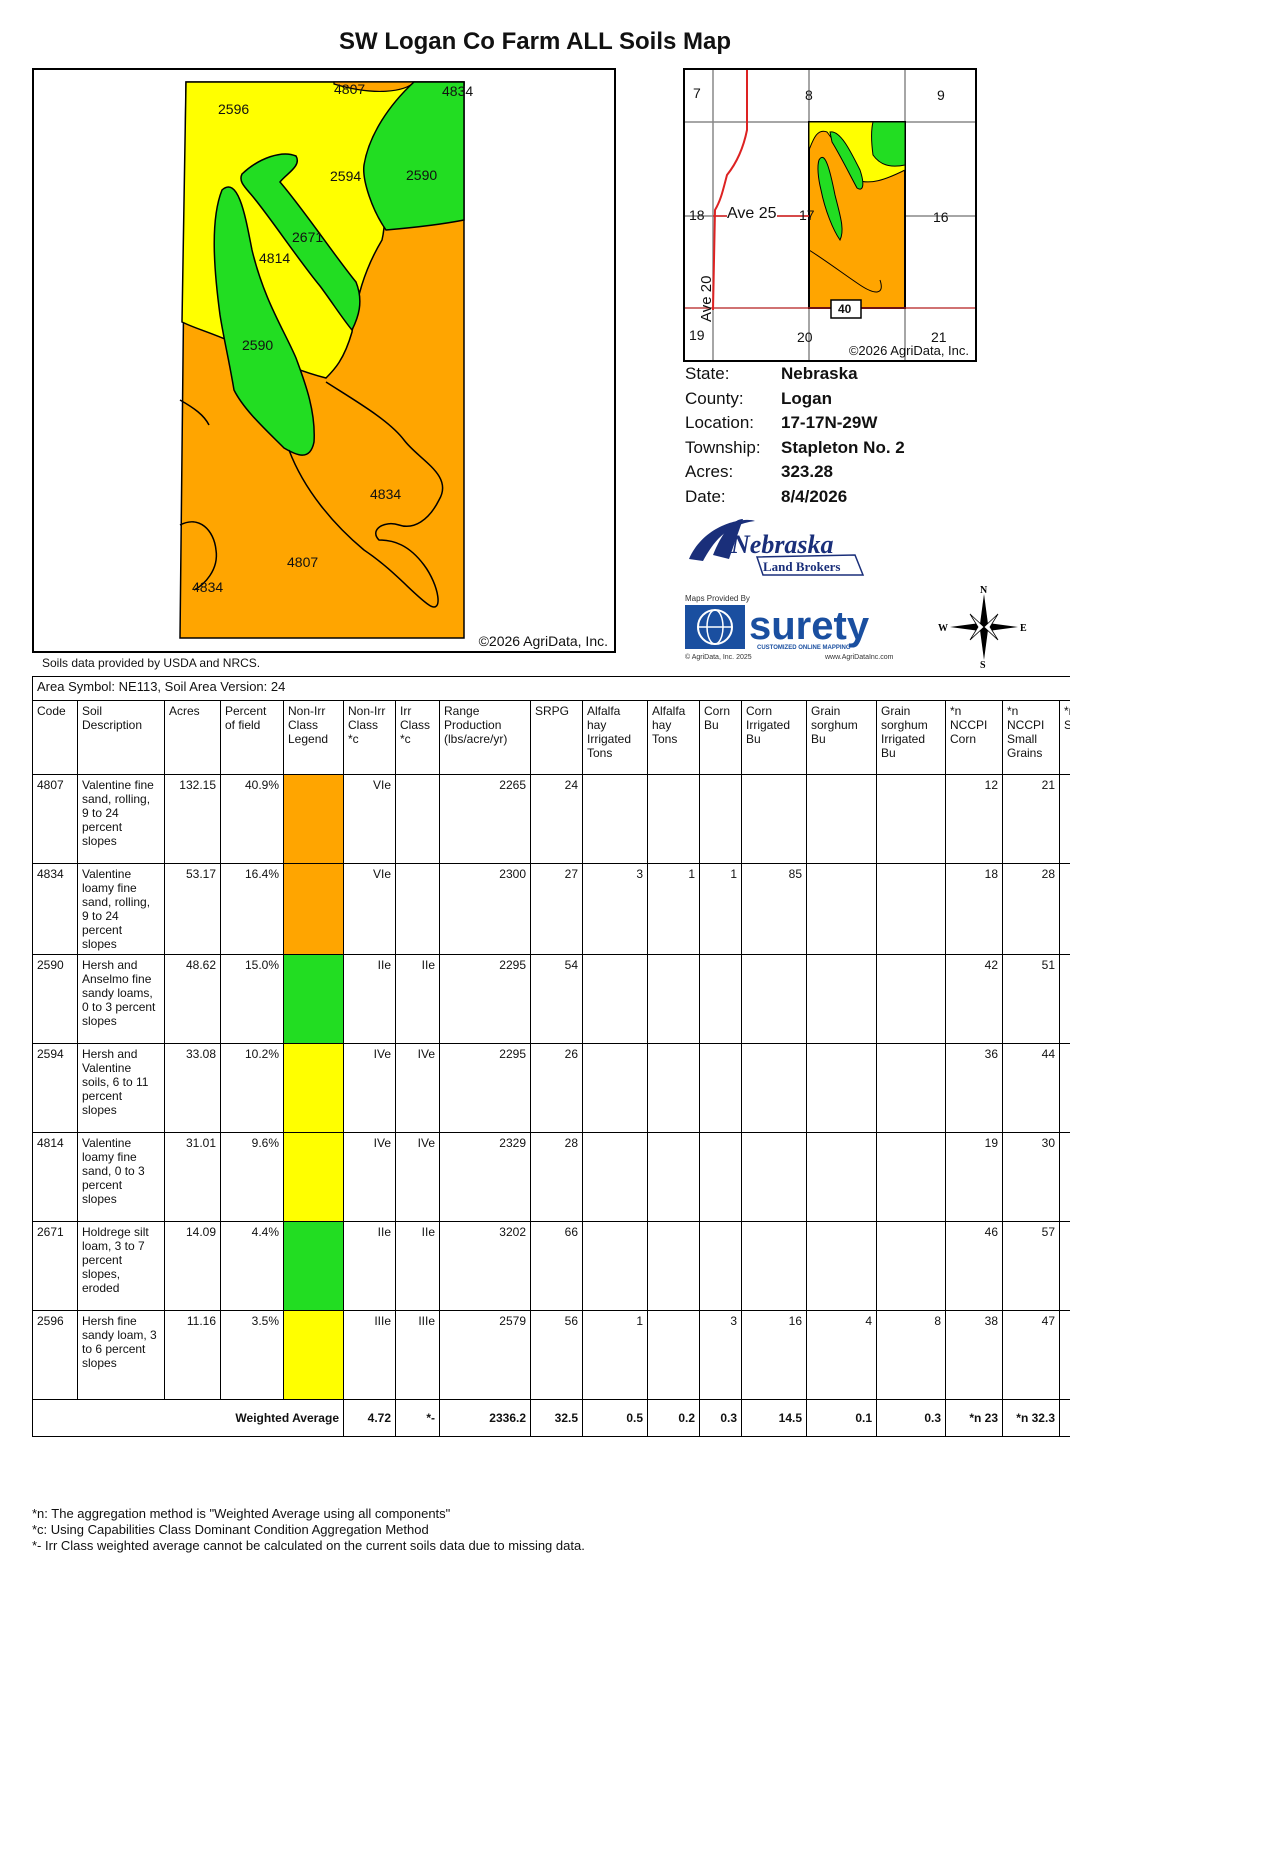  I want to click on map-label-2594: 2594, so click(346, 176).